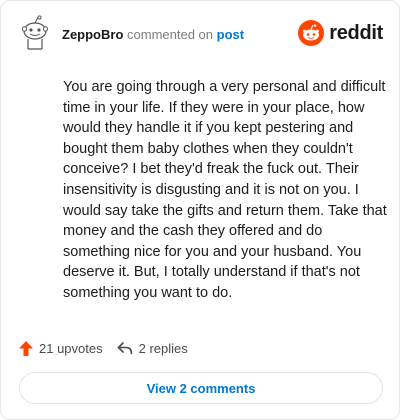 The image size is (400, 420). I want to click on reddit-snoo-icon, so click(311, 33).